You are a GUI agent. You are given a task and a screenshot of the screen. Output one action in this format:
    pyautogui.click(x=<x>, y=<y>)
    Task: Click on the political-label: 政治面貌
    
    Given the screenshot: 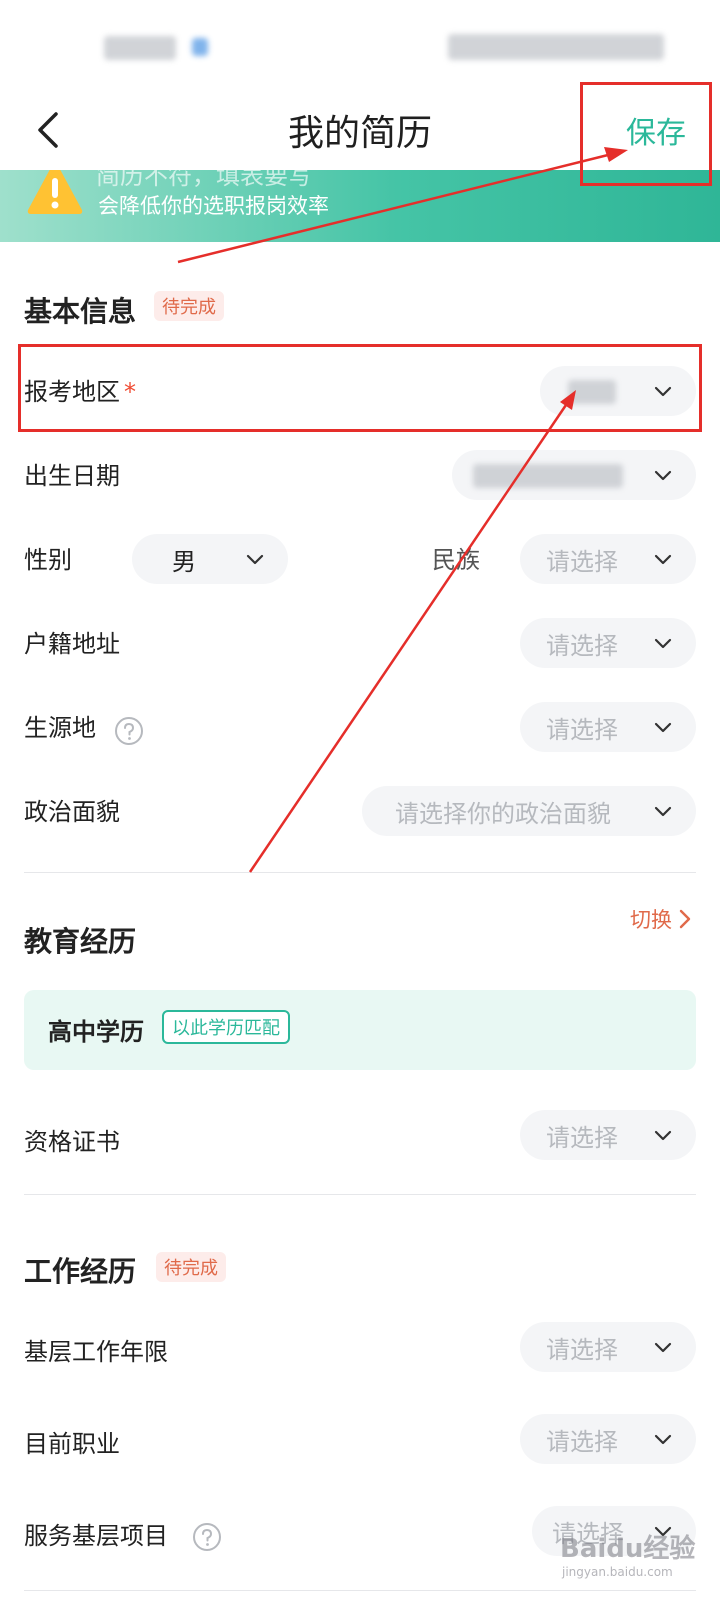 What is the action you would take?
    pyautogui.click(x=72, y=812)
    